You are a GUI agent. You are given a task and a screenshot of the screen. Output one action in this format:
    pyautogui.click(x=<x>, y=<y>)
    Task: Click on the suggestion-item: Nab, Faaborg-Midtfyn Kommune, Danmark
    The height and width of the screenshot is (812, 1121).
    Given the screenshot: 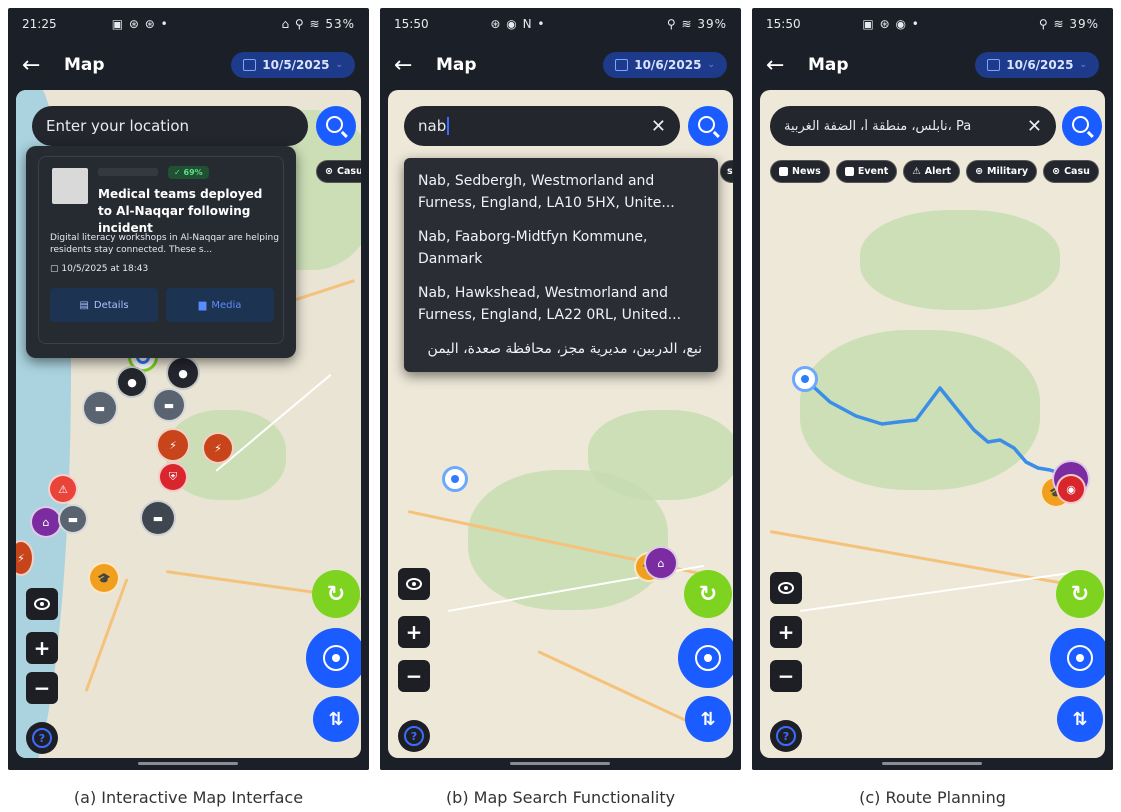 What is the action you would take?
    pyautogui.click(x=561, y=248)
    